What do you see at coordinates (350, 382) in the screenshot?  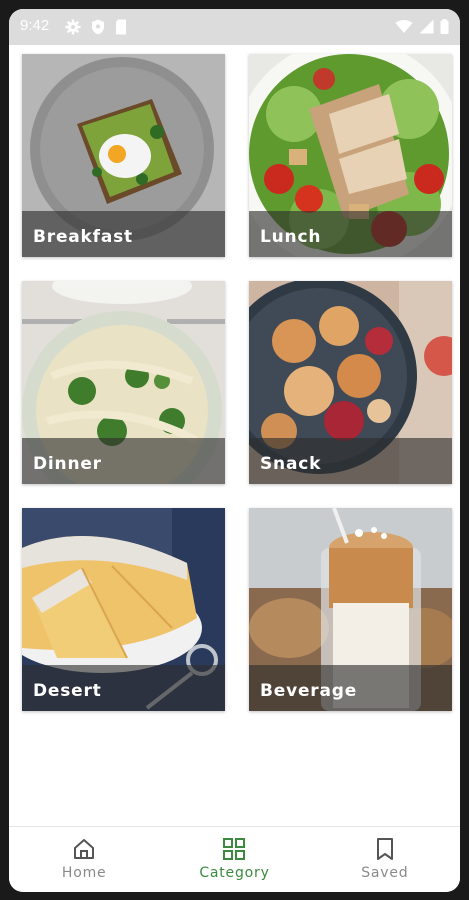 I see `category-tile-snack: Snack` at bounding box center [350, 382].